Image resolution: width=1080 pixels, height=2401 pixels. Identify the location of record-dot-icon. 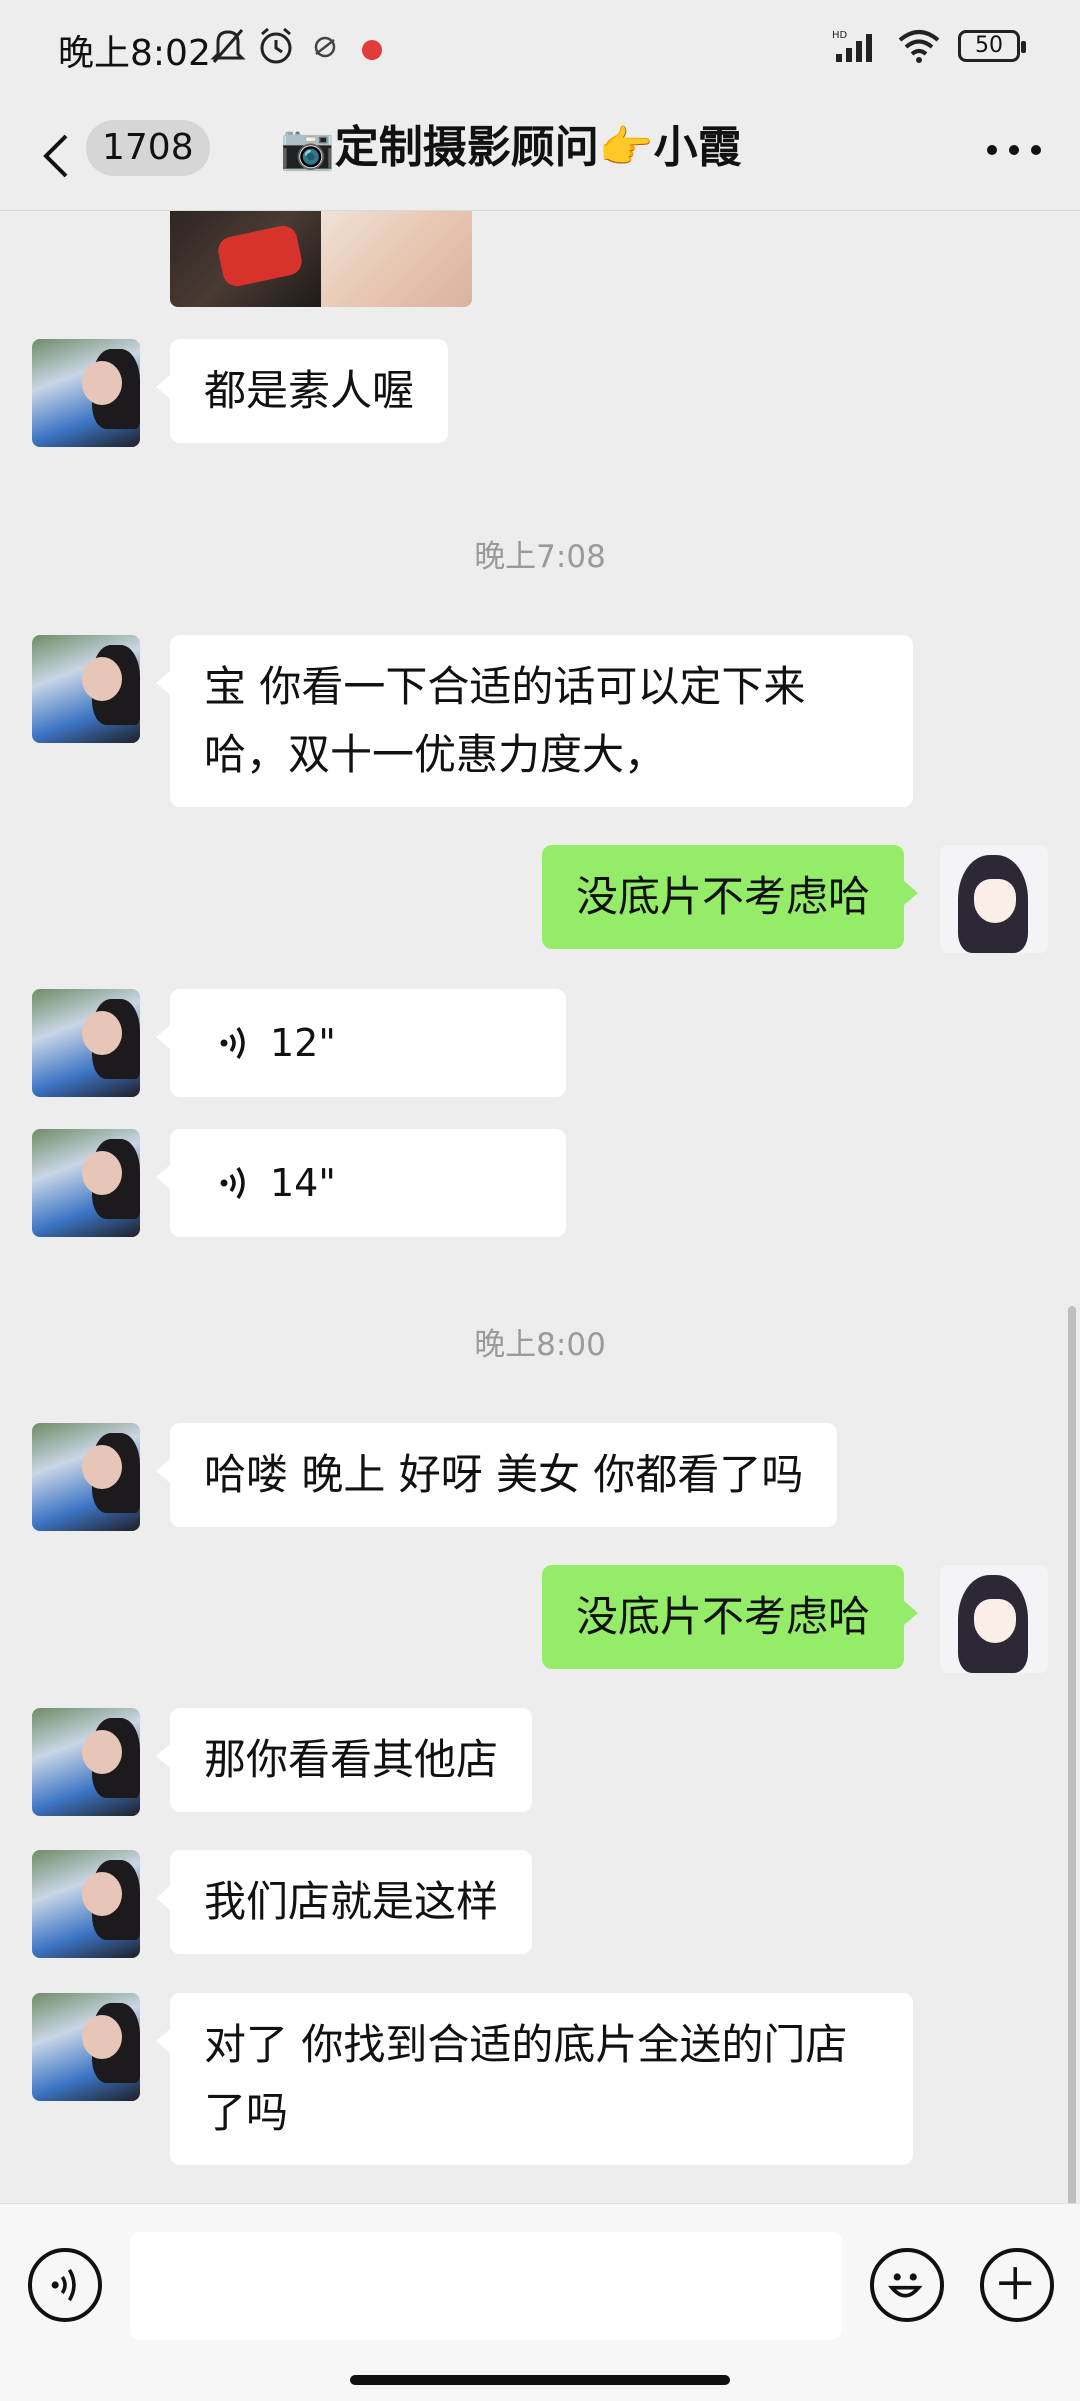
(372, 50).